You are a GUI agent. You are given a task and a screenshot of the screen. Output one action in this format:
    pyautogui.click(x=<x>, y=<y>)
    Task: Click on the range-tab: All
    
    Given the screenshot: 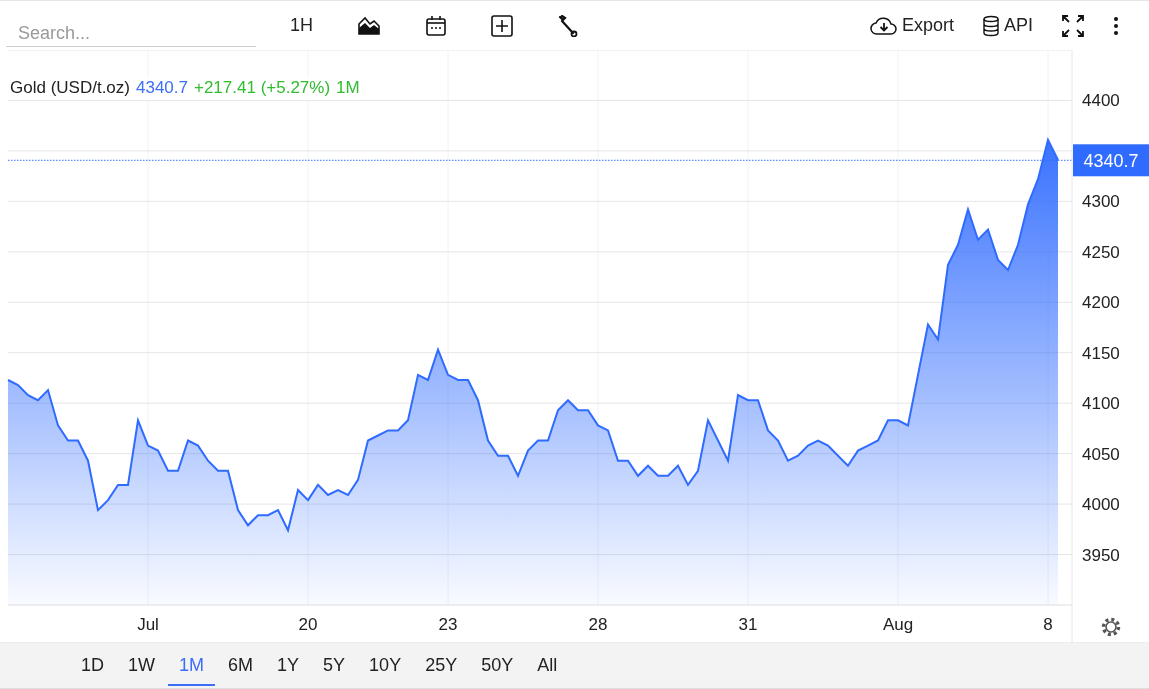 What is the action you would take?
    pyautogui.click(x=547, y=665)
    